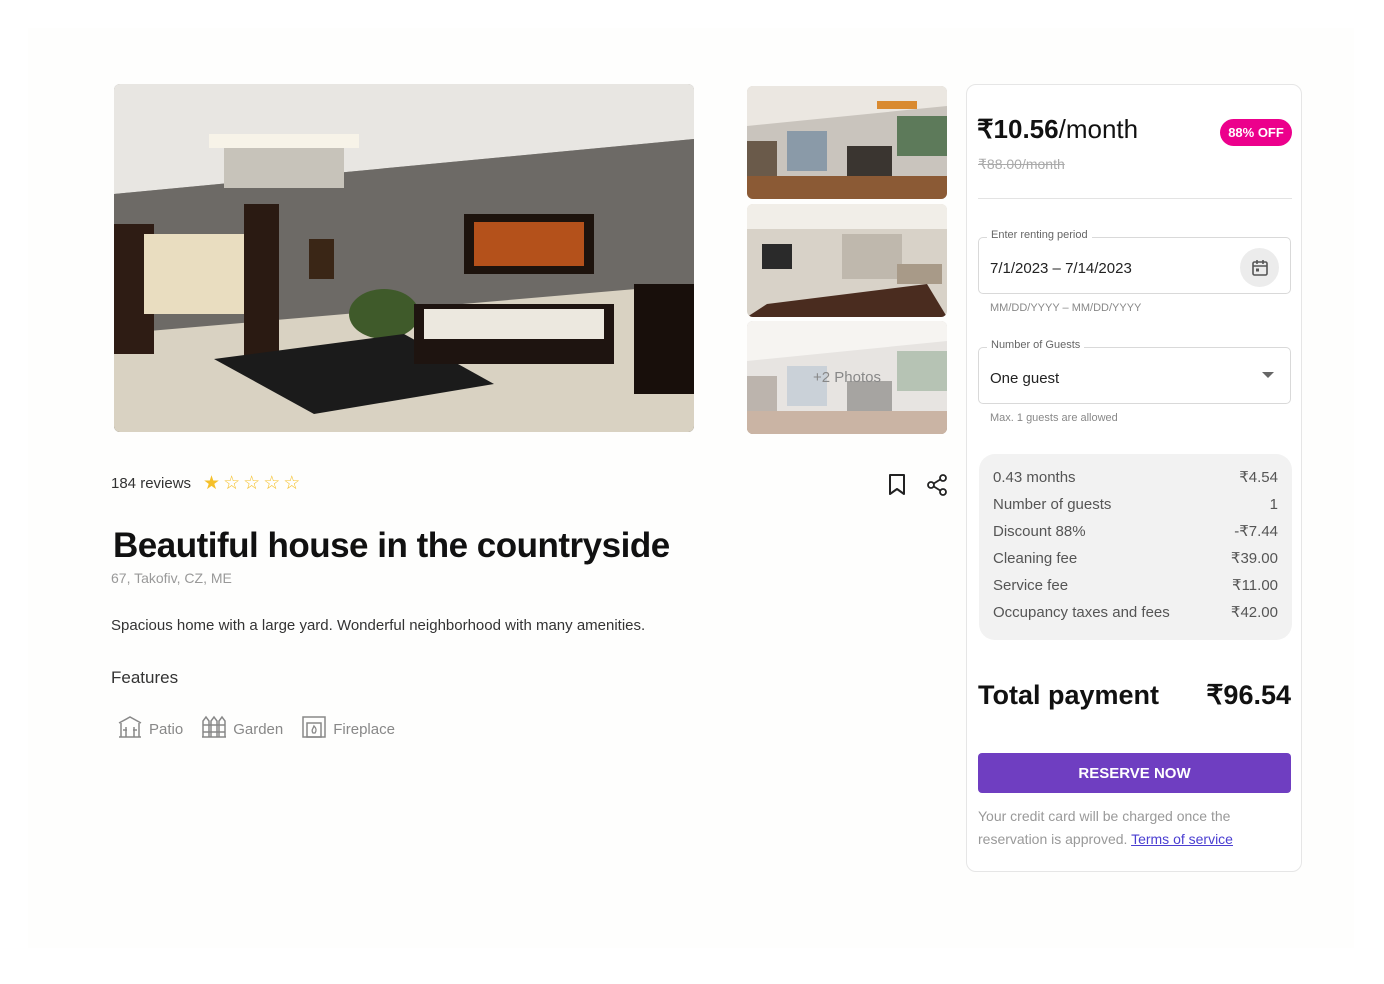  Describe the element at coordinates (1031, 585) in the screenshot. I see `breakdown-label: Service fee` at that location.